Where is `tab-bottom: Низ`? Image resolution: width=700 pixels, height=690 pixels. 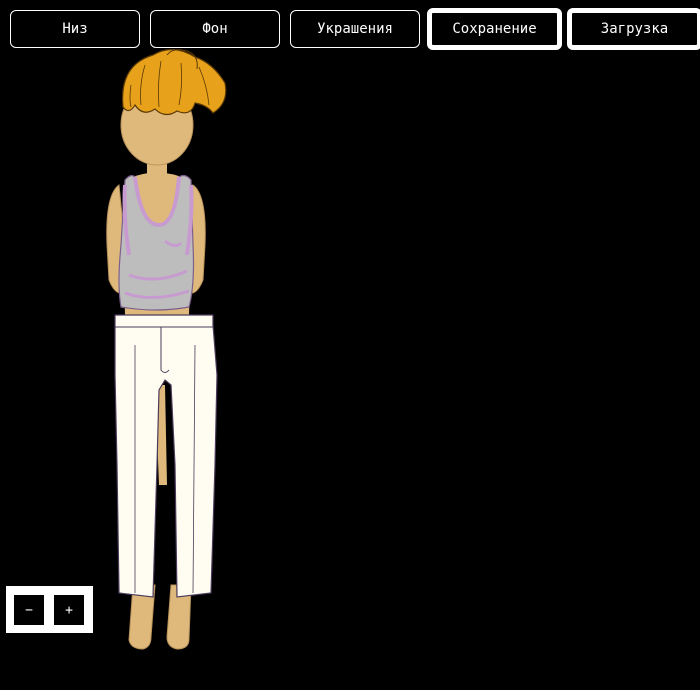
tab-bottom: Низ is located at coordinates (75, 29).